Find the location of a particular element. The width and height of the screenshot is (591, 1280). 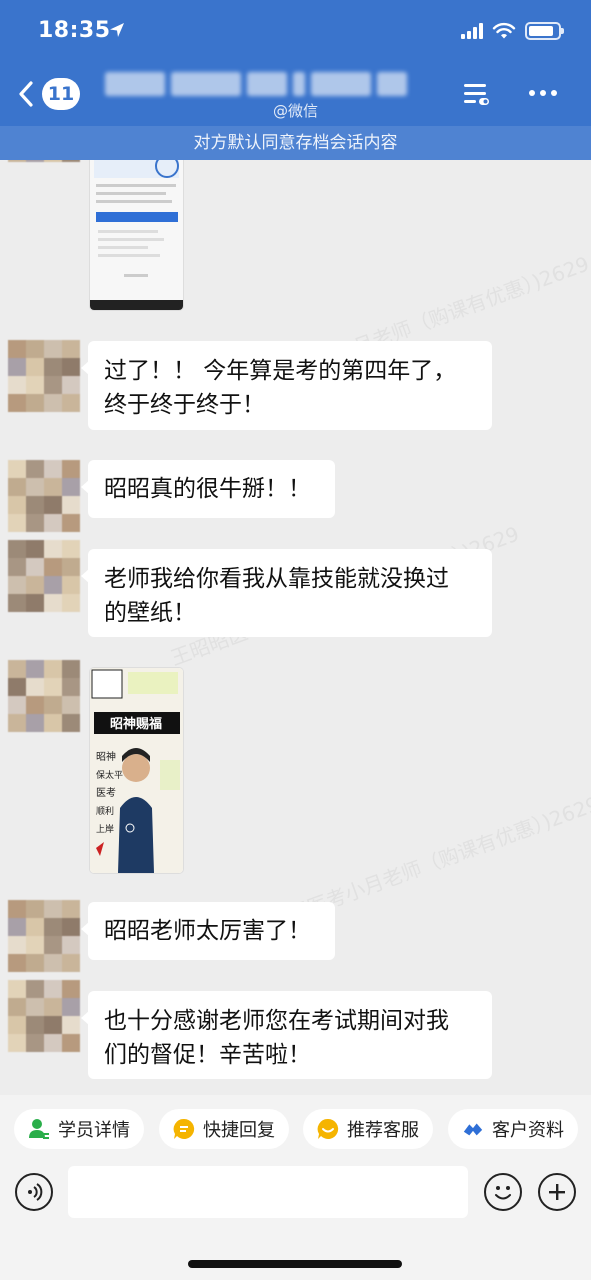

smiley-icon is located at coordinates (503, 1193).